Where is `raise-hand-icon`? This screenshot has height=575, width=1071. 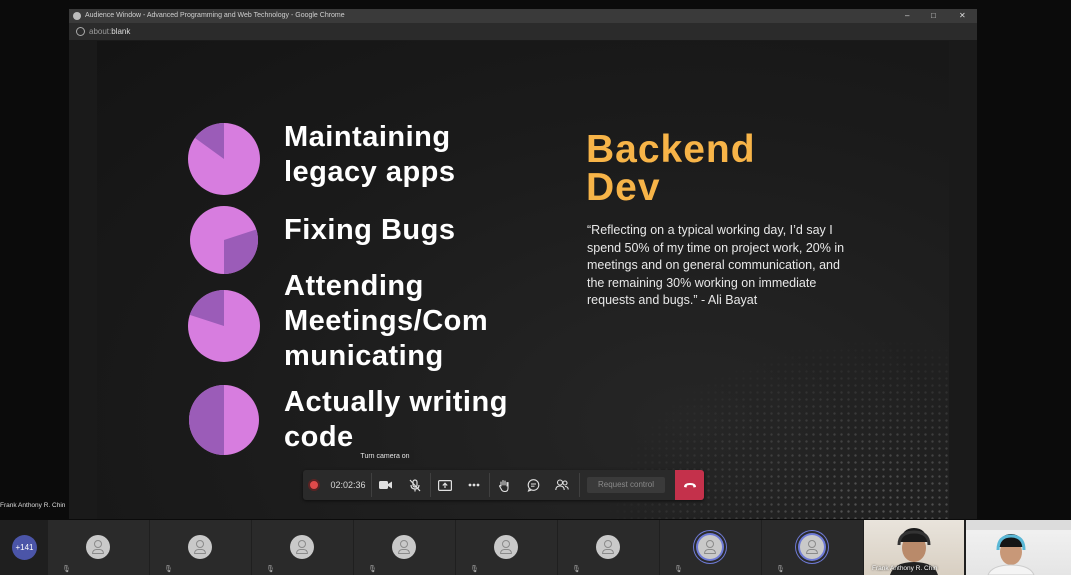
raise-hand-icon is located at coordinates (503, 485).